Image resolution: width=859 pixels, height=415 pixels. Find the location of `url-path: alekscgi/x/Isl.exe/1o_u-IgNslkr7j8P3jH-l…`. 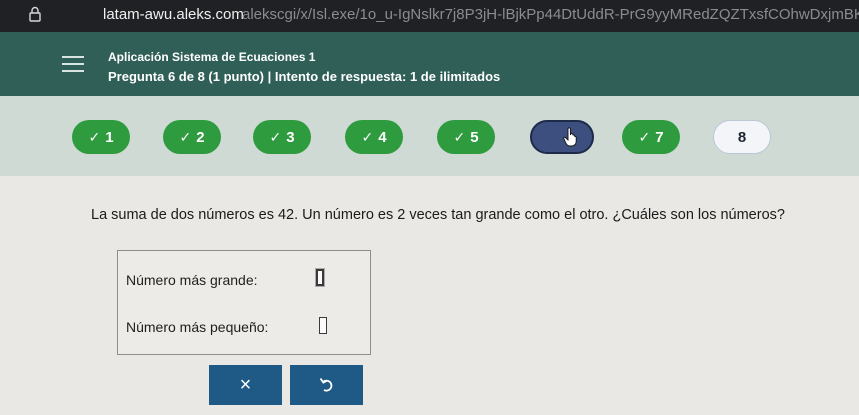

url-path: alekscgi/x/Isl.exe/1o_u-IgNslkr7j8P3jH-l… is located at coordinates (550, 14).